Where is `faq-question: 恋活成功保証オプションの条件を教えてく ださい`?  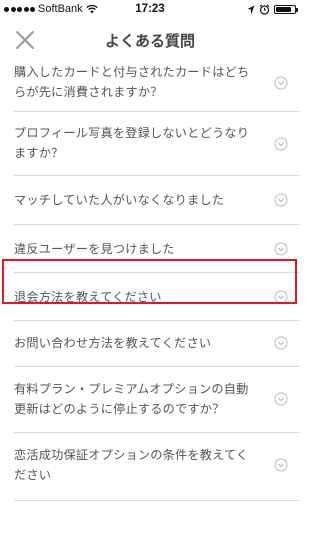 faq-question: 恋活成功保証オプションの条件を教えてく ださい is located at coordinates (138, 465).